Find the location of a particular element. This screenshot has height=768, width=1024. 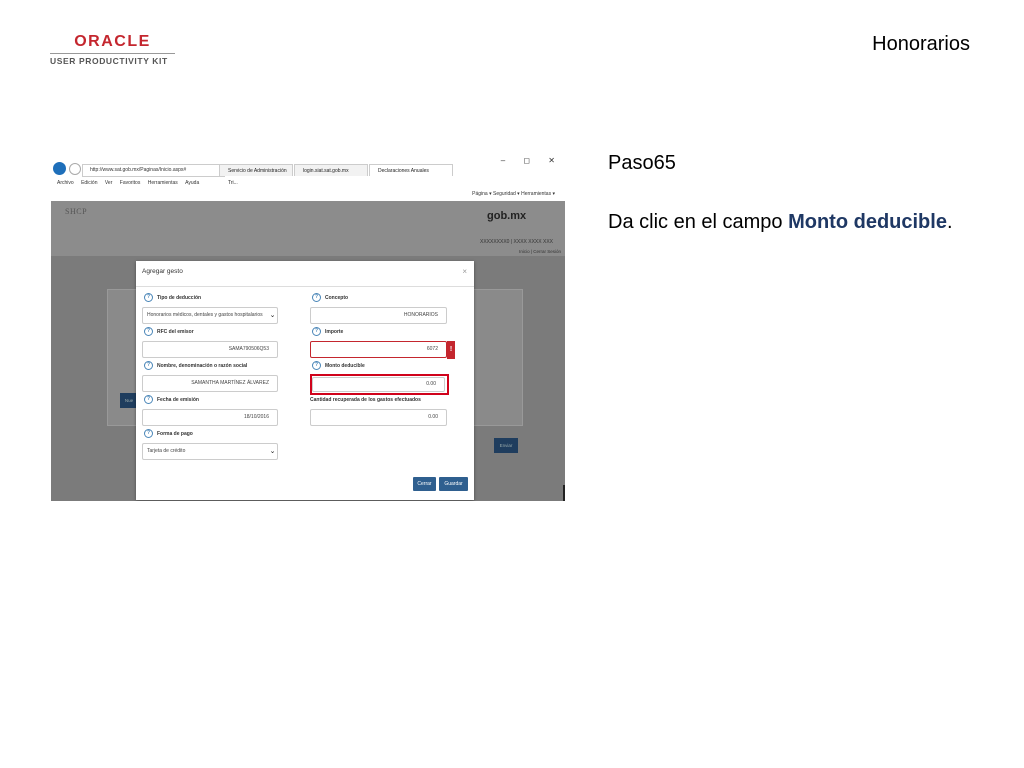

gobmx-logo: gob.mx is located at coordinates (507, 216).